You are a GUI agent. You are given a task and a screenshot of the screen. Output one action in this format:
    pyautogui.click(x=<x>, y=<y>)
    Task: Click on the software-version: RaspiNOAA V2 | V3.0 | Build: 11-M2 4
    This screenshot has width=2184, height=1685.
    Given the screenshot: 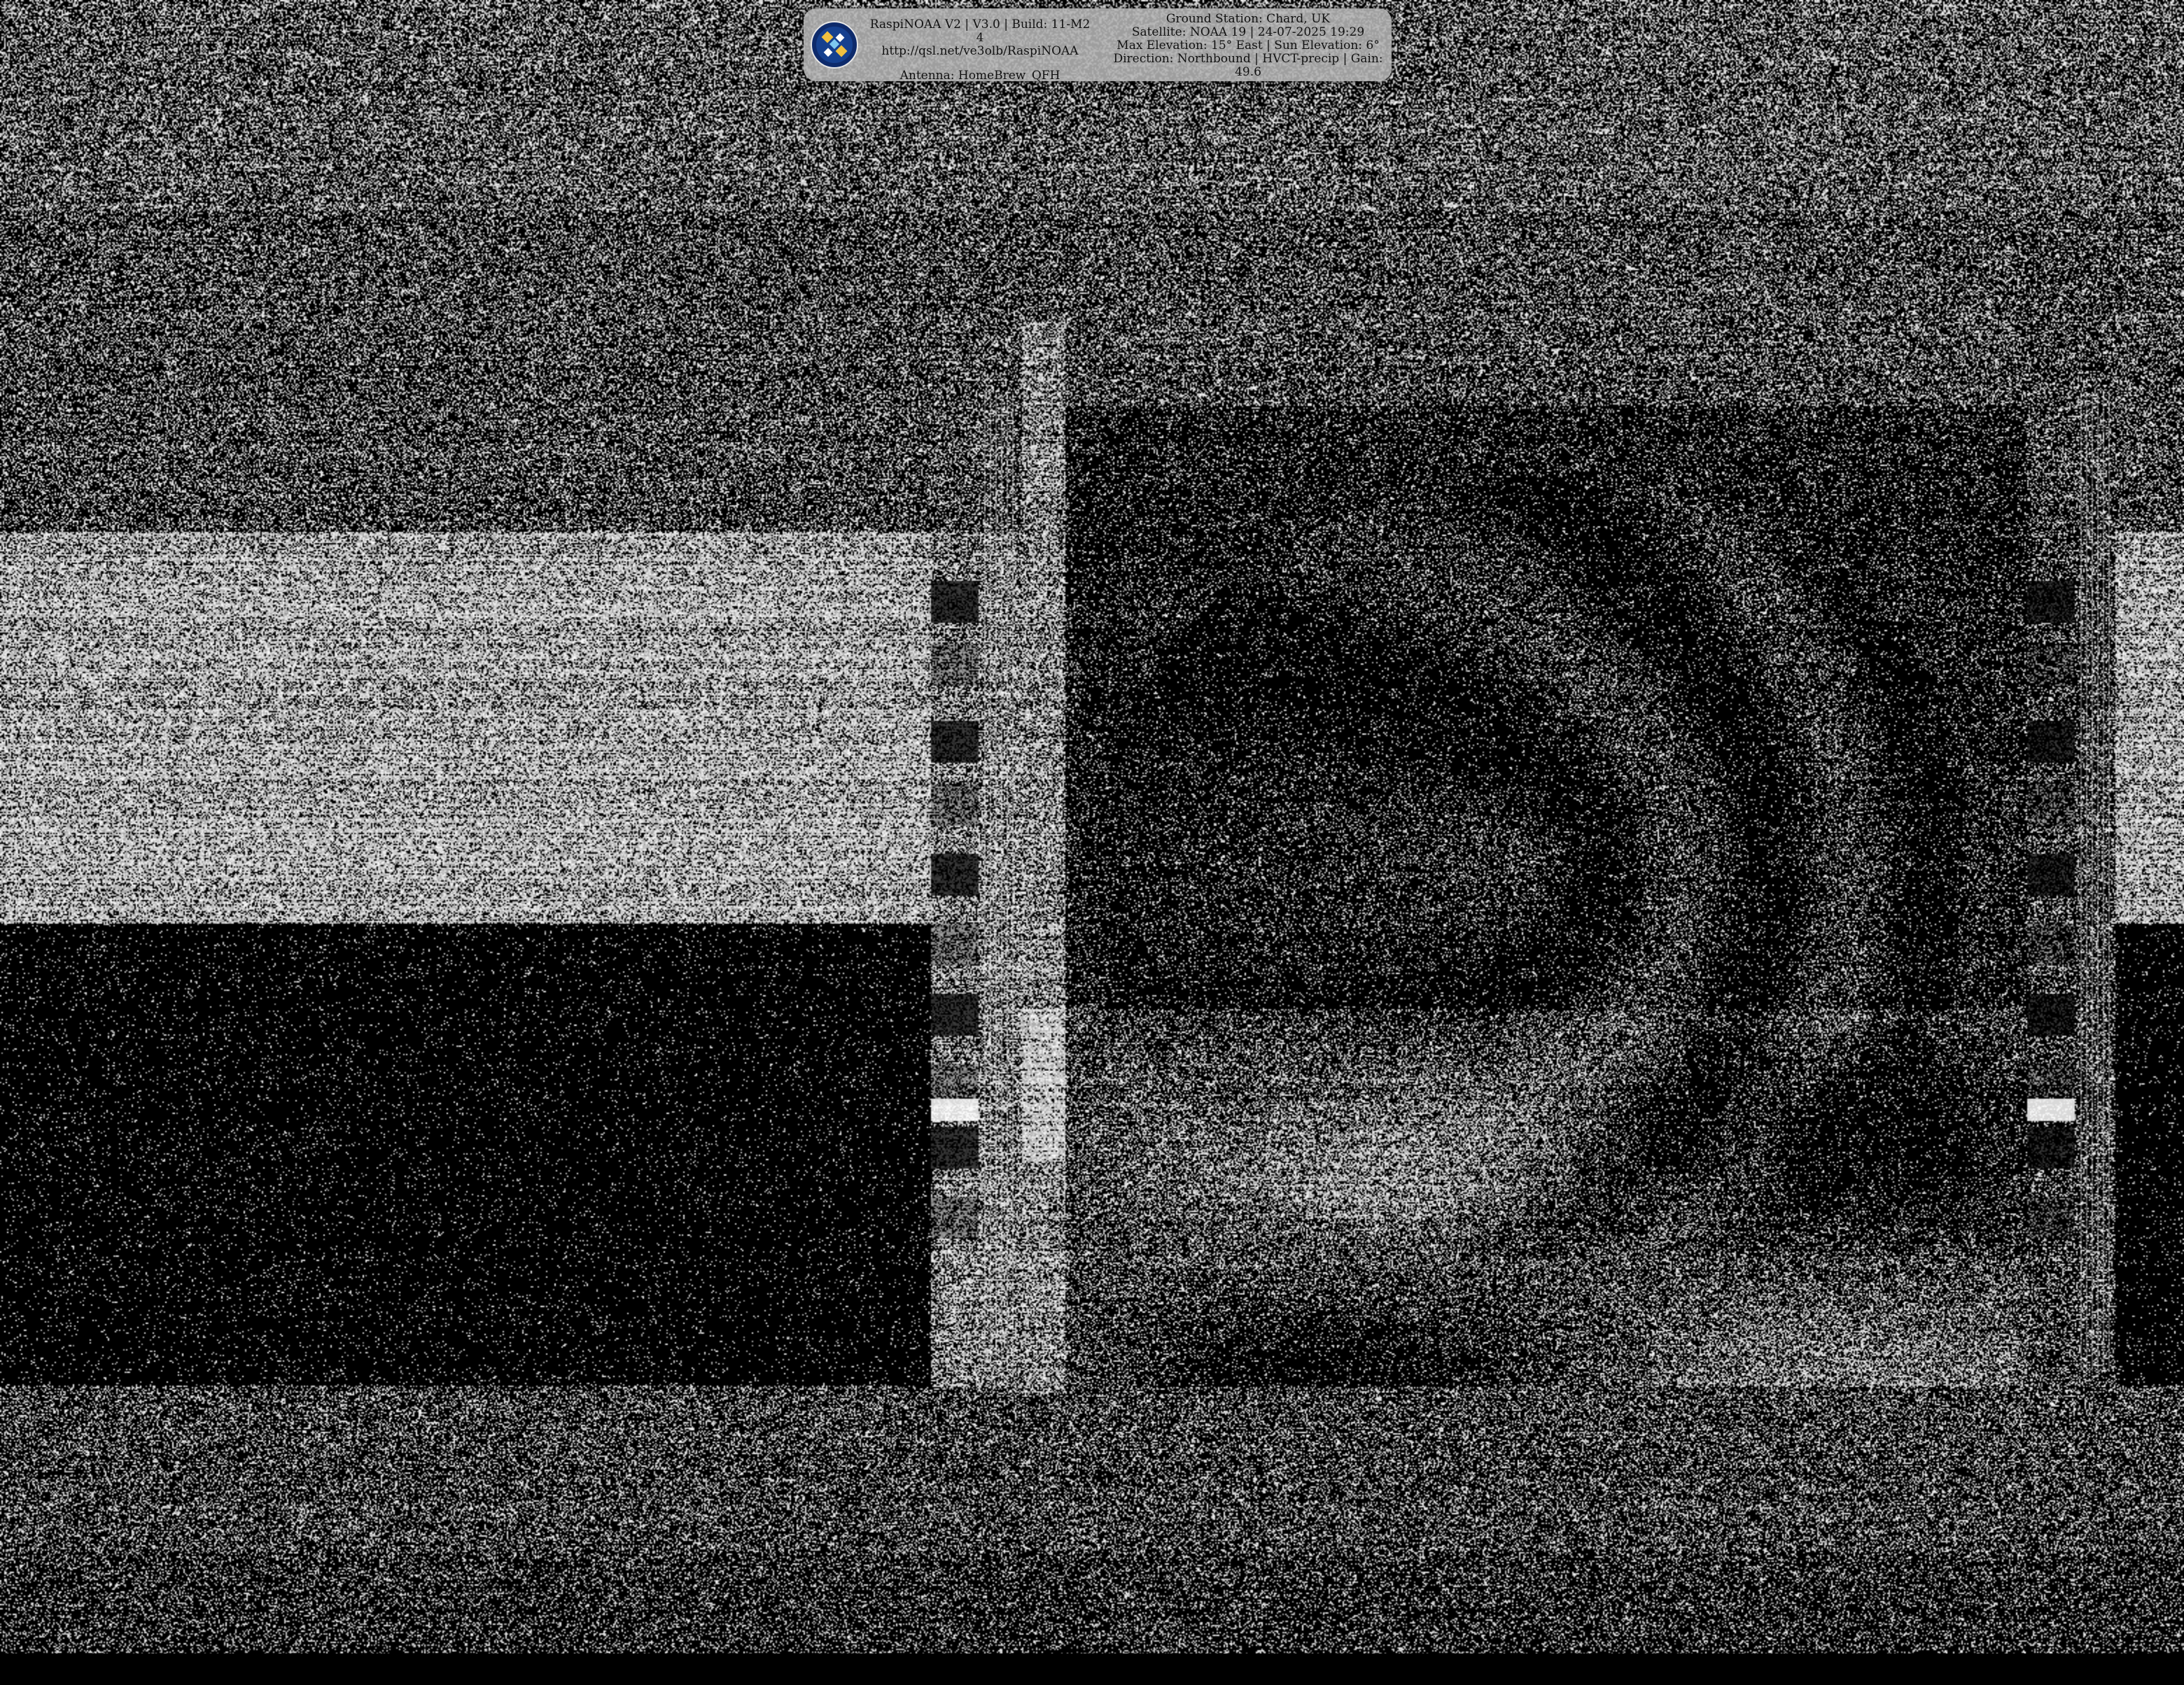 What is the action you would take?
    pyautogui.click(x=980, y=32)
    